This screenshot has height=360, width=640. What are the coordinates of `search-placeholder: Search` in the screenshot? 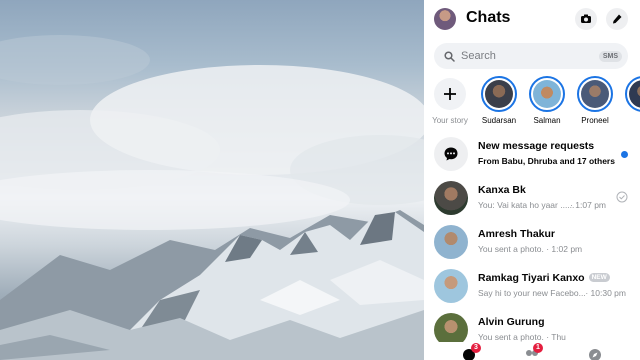 It's located at (478, 56).